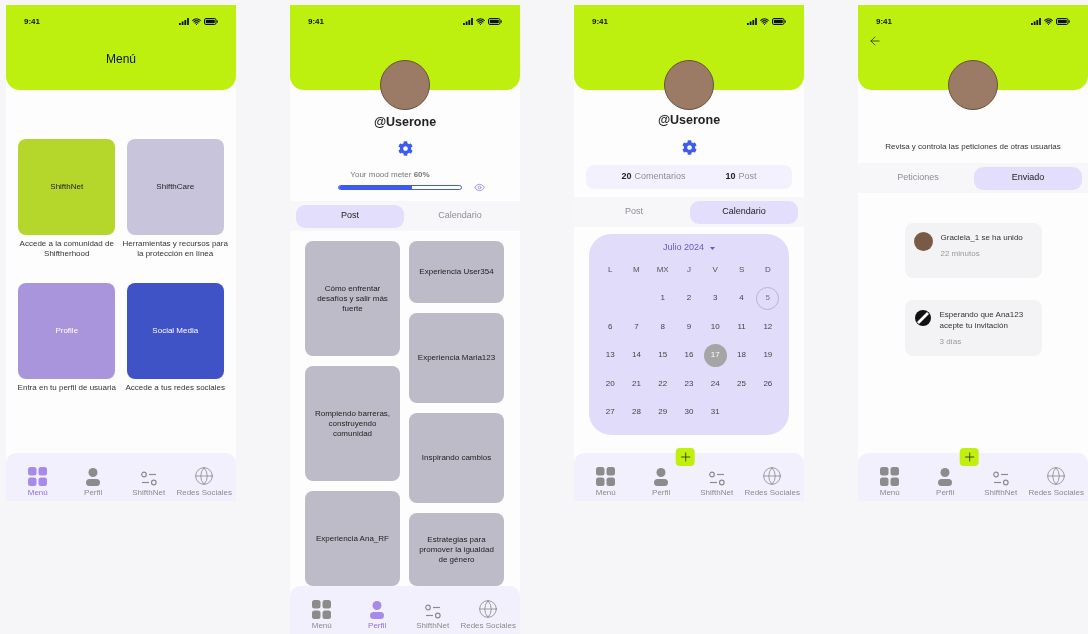 The width and height of the screenshot is (1088, 634). What do you see at coordinates (742, 298) in the screenshot?
I see `calendar-day: 4` at bounding box center [742, 298].